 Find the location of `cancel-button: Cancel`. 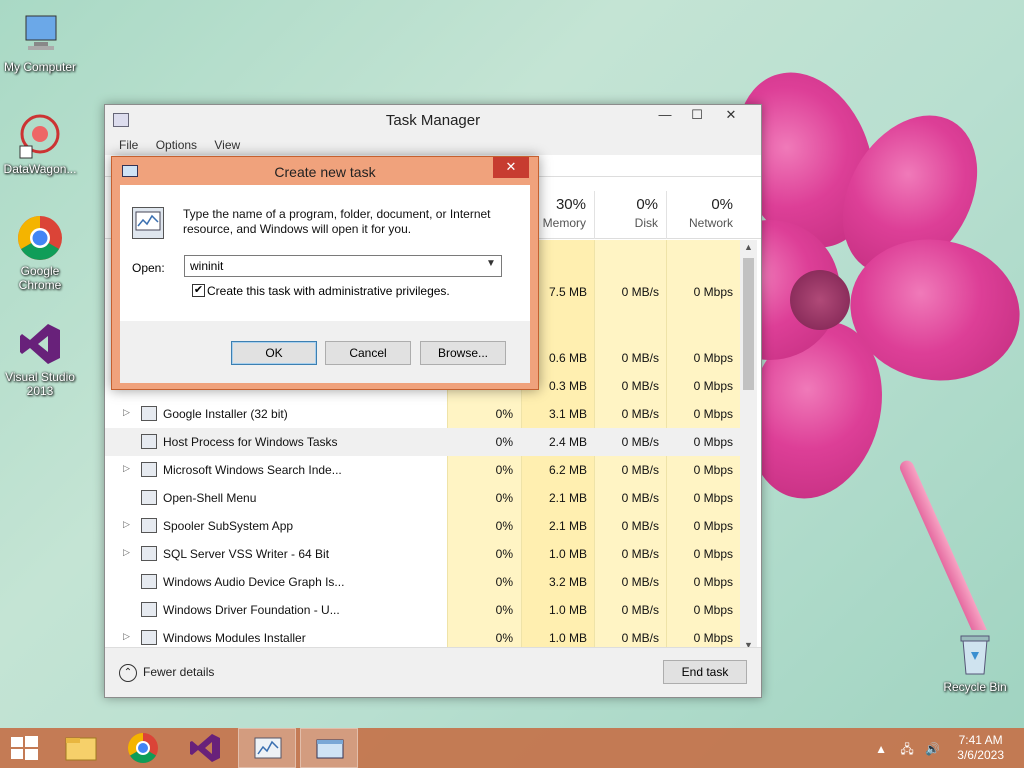

cancel-button: Cancel is located at coordinates (368, 353).